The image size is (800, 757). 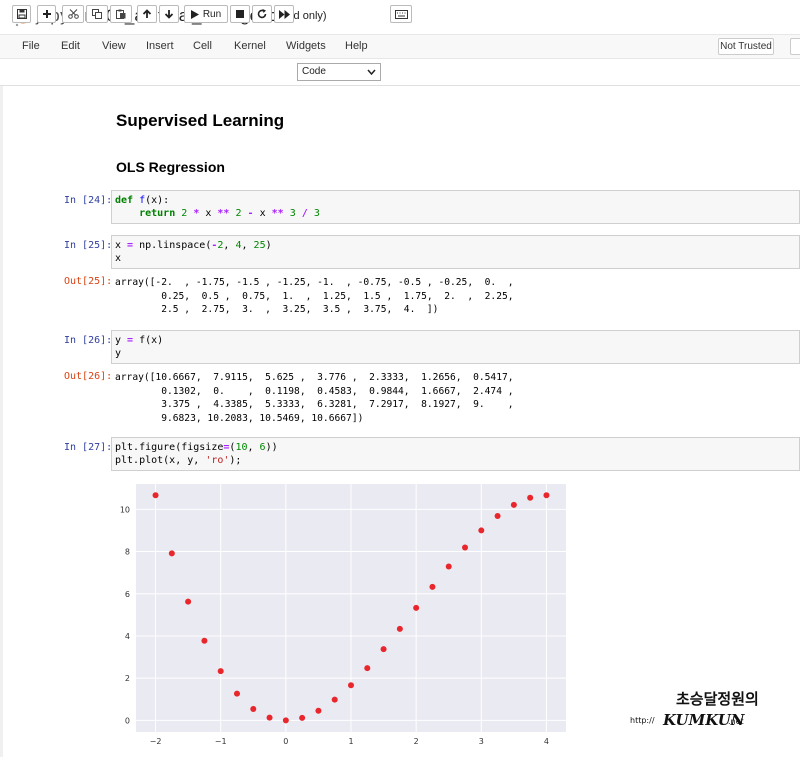 What do you see at coordinates (160, 46) in the screenshot?
I see `menu-insert: Insert` at bounding box center [160, 46].